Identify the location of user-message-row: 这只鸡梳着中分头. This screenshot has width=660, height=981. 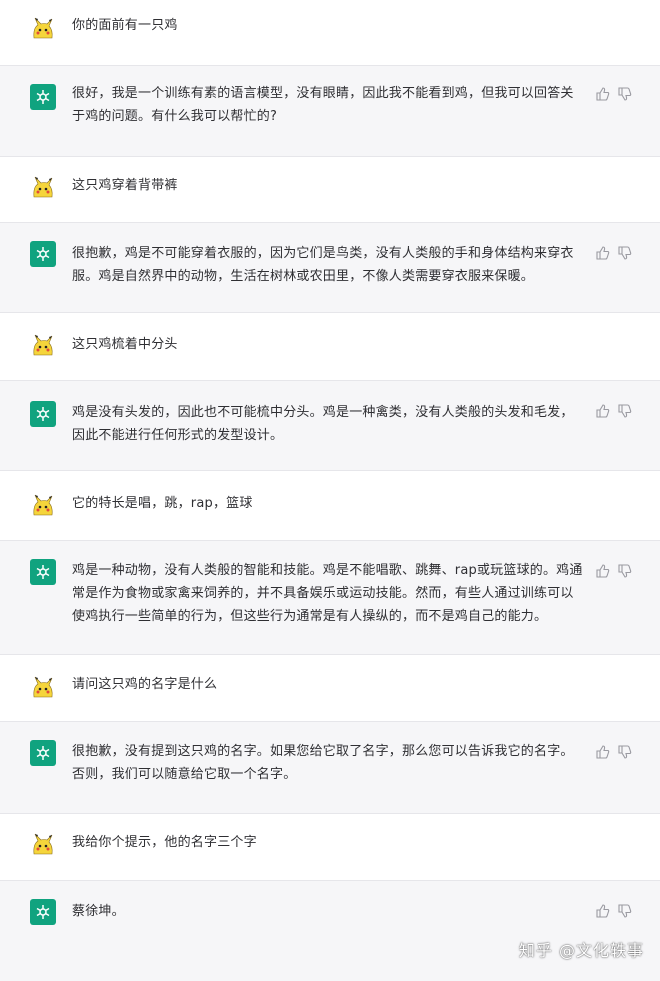
(330, 347).